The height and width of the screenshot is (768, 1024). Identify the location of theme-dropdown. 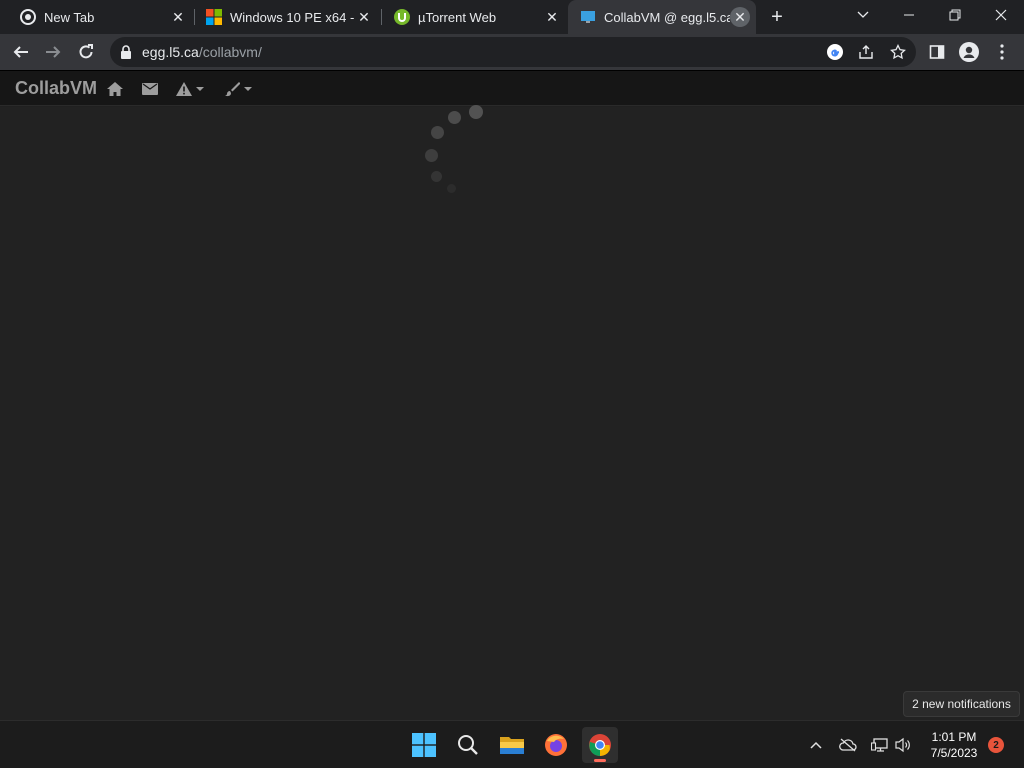
(238, 89).